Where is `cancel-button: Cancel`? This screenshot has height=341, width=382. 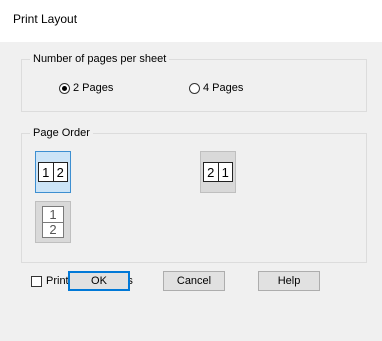
cancel-button: Cancel is located at coordinates (194, 281).